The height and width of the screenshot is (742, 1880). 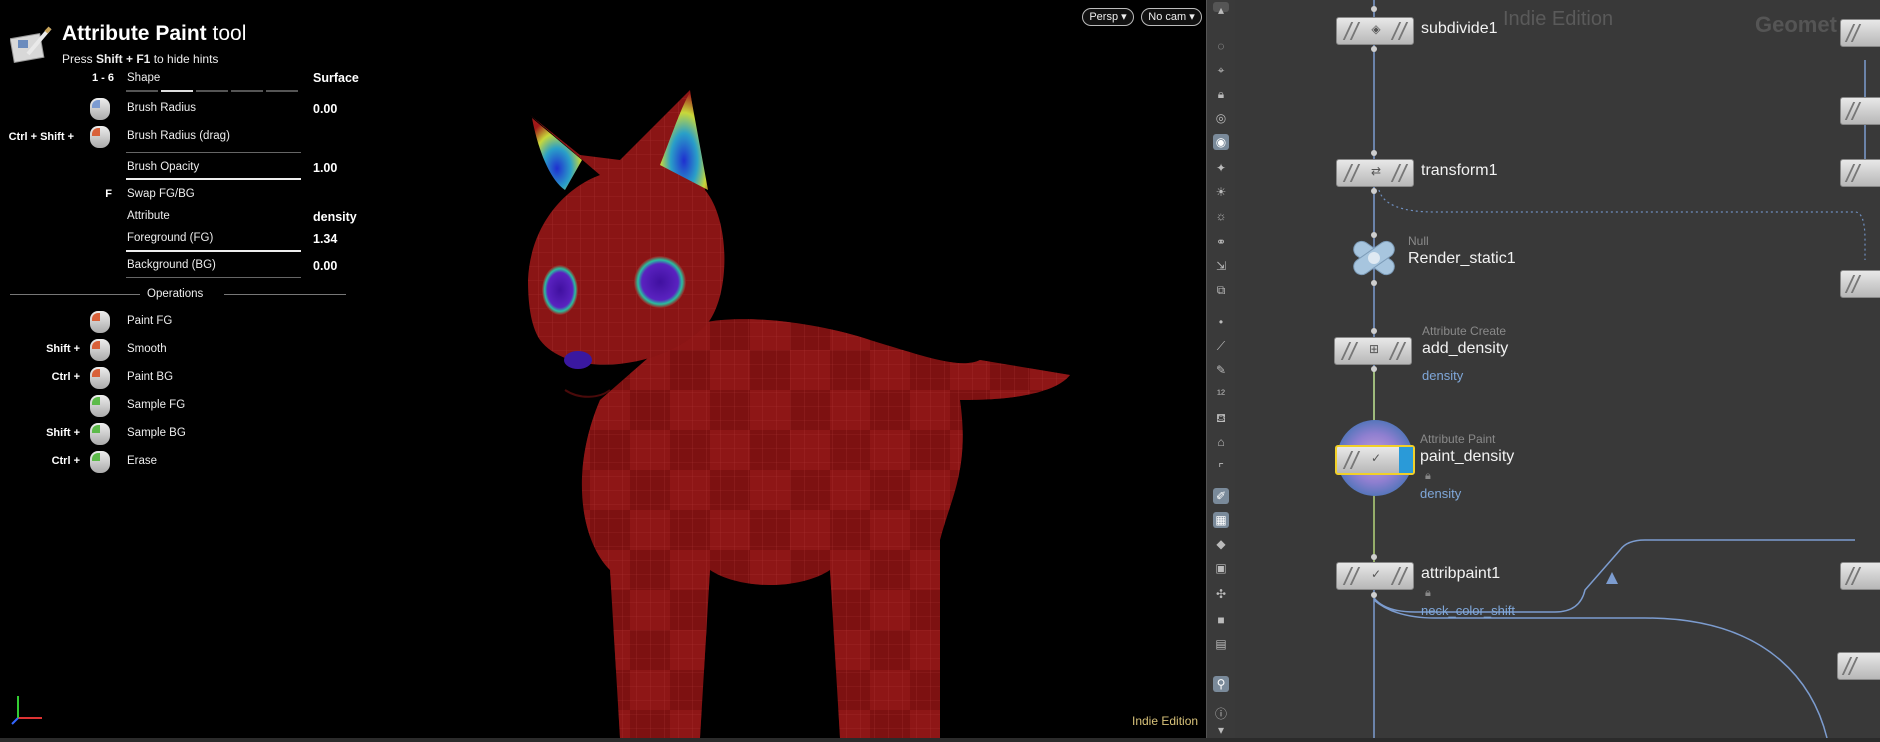 I want to click on image-icon: ▤, so click(x=1221, y=644).